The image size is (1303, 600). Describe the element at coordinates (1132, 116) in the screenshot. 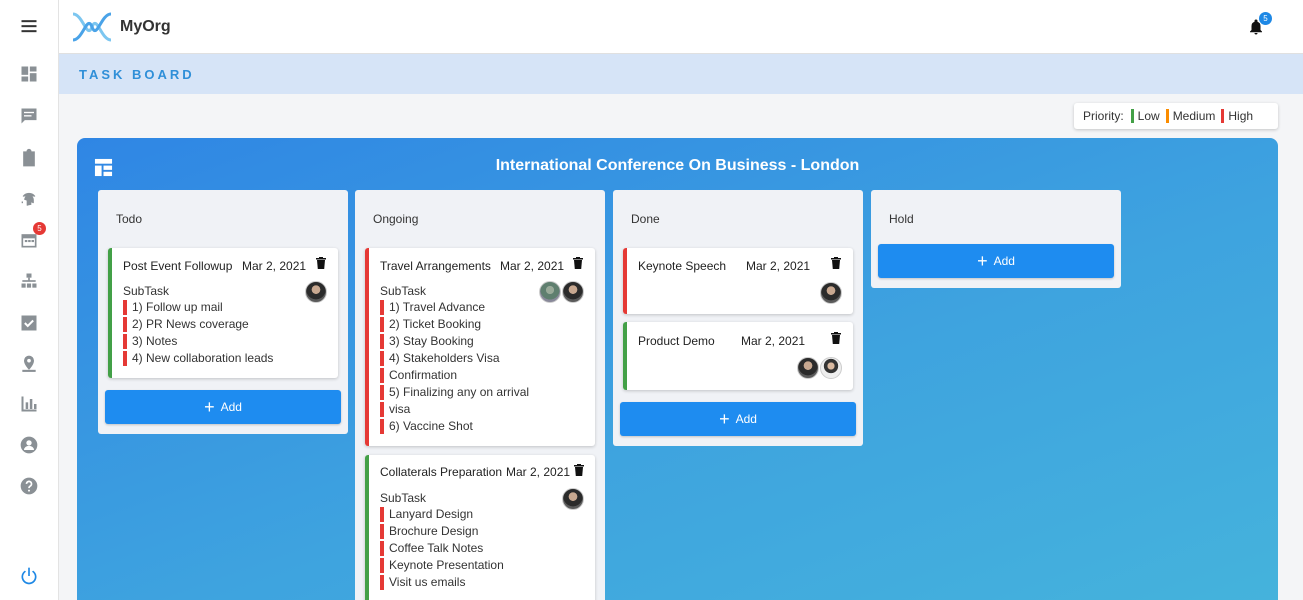

I see `low-priority-swatch` at that location.